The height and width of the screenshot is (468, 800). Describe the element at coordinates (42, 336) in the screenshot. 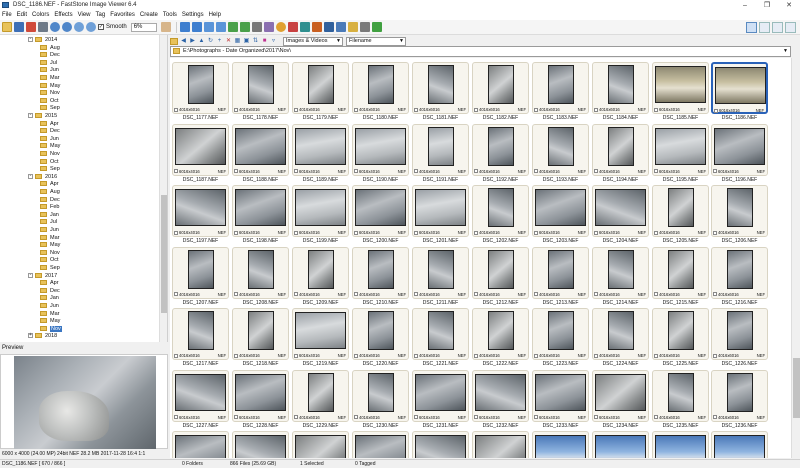

I see `tree-year-folder: +2018` at that location.